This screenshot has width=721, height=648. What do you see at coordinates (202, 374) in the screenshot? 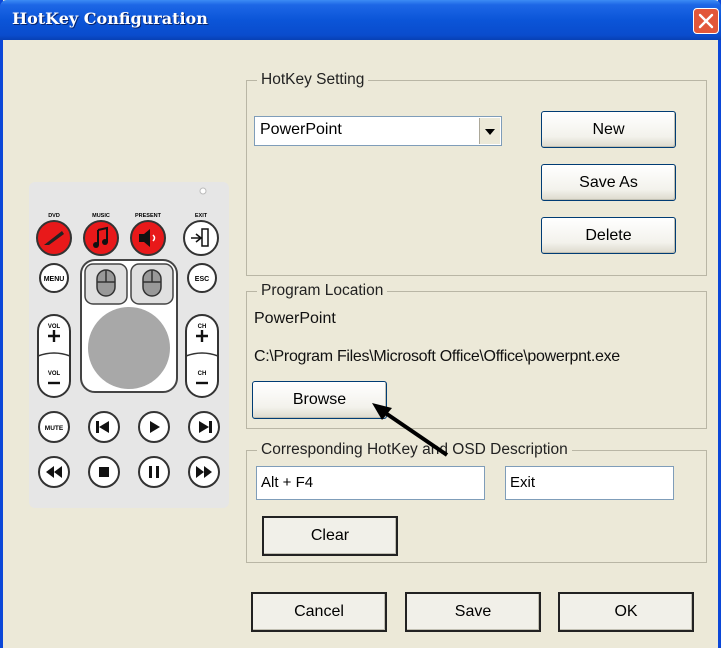
I see `ch-down-label: CH` at bounding box center [202, 374].